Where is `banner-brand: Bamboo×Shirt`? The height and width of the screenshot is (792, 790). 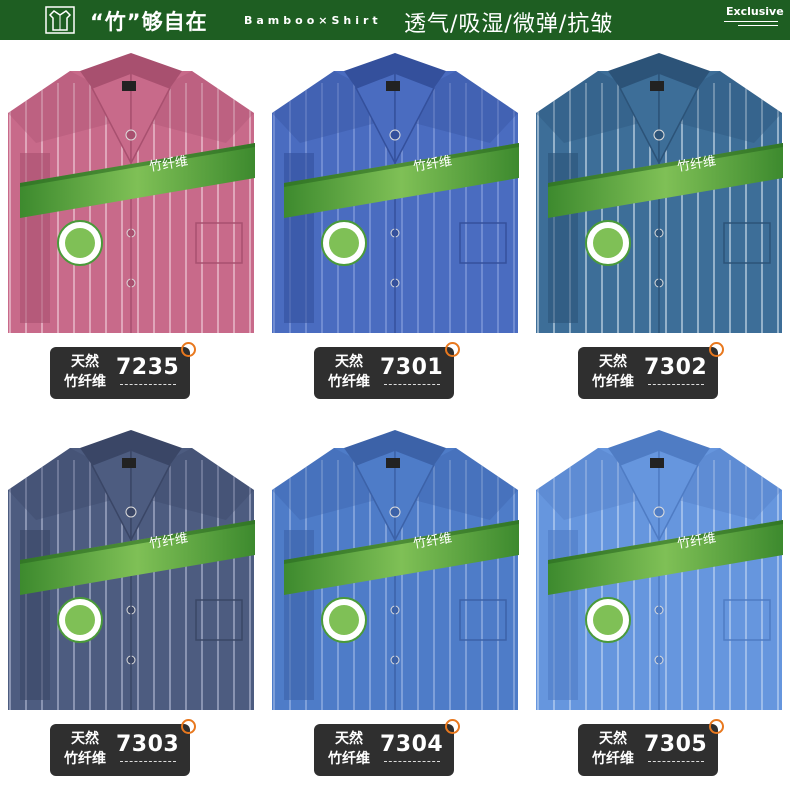
banner-brand: Bamboo×Shirt is located at coordinates (313, 20).